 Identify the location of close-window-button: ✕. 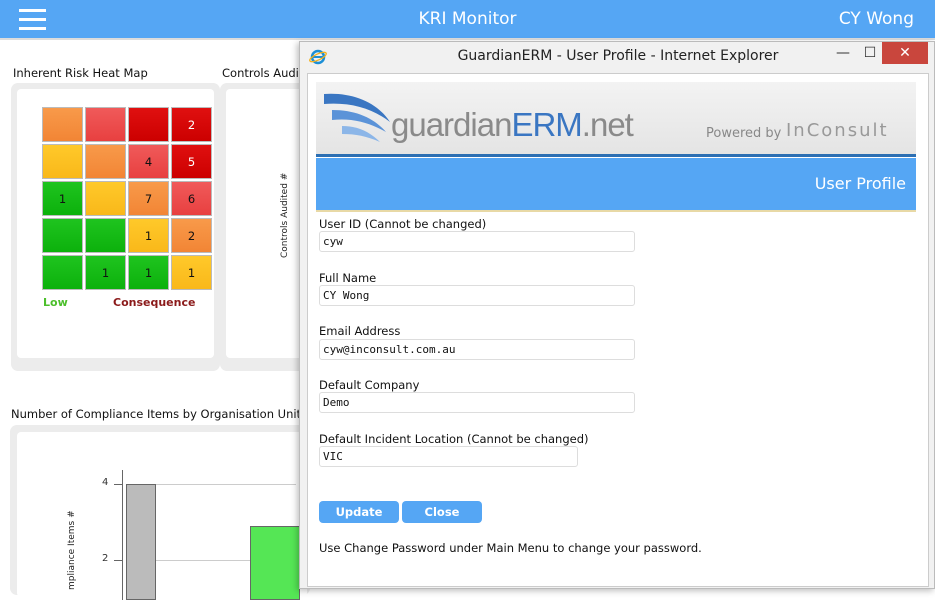
(905, 53).